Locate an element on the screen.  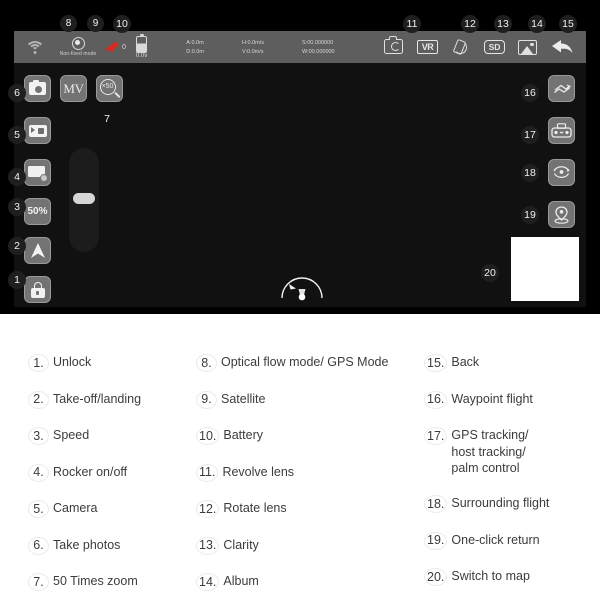
camera-record-button is located at coordinates (37, 130).